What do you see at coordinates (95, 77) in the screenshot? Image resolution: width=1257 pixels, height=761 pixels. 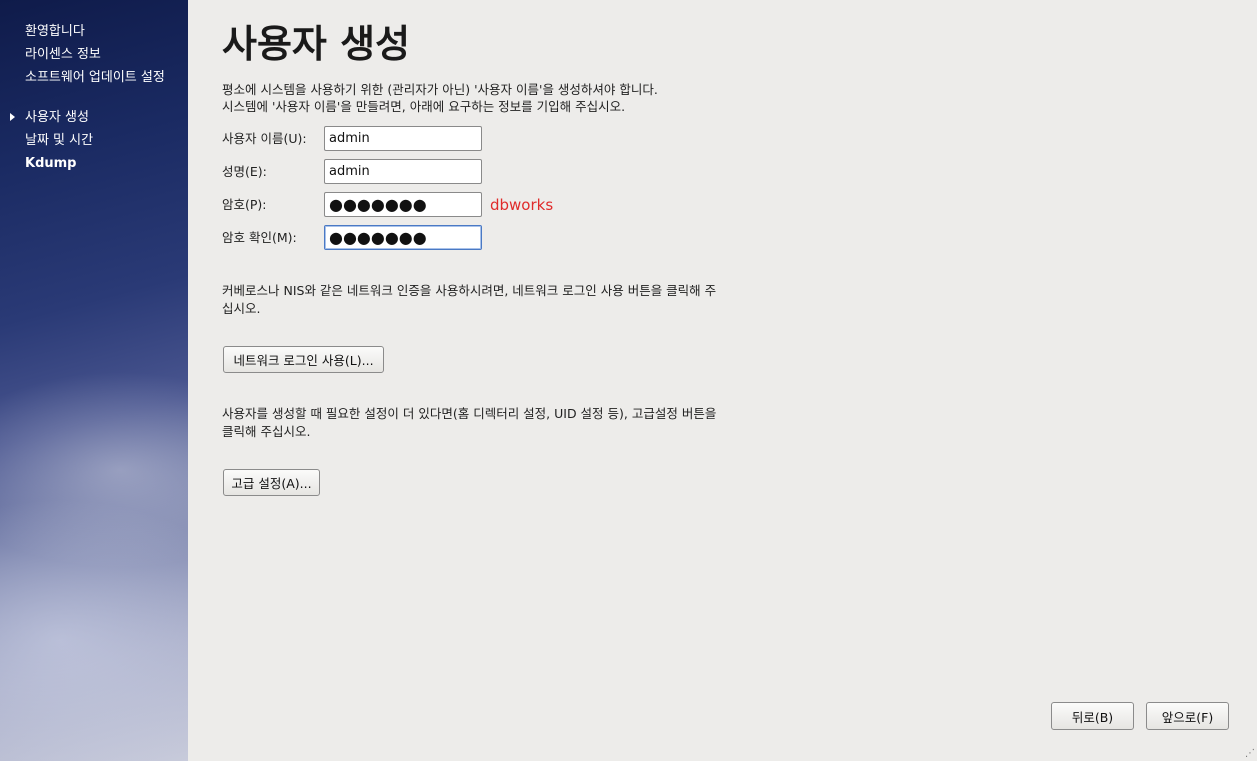 I see `sidebar-item-software-update: 소프트웨어 업데이트 설정` at bounding box center [95, 77].